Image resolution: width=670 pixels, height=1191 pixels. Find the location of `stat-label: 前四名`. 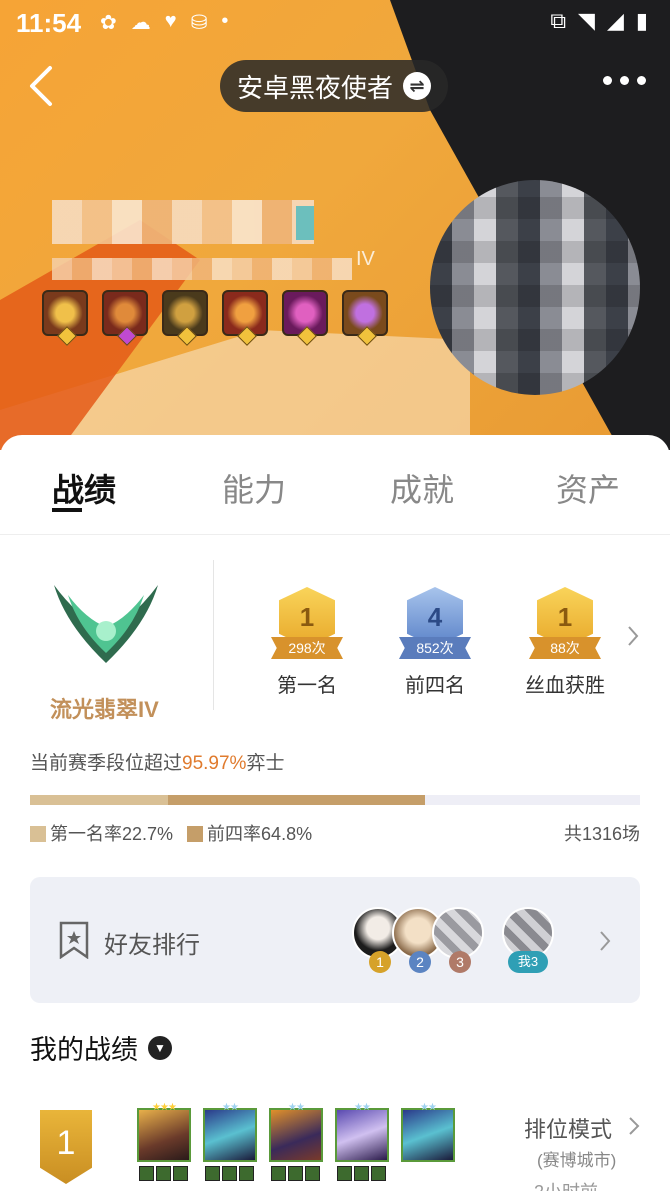

stat-label: 前四名 is located at coordinates (435, 686).